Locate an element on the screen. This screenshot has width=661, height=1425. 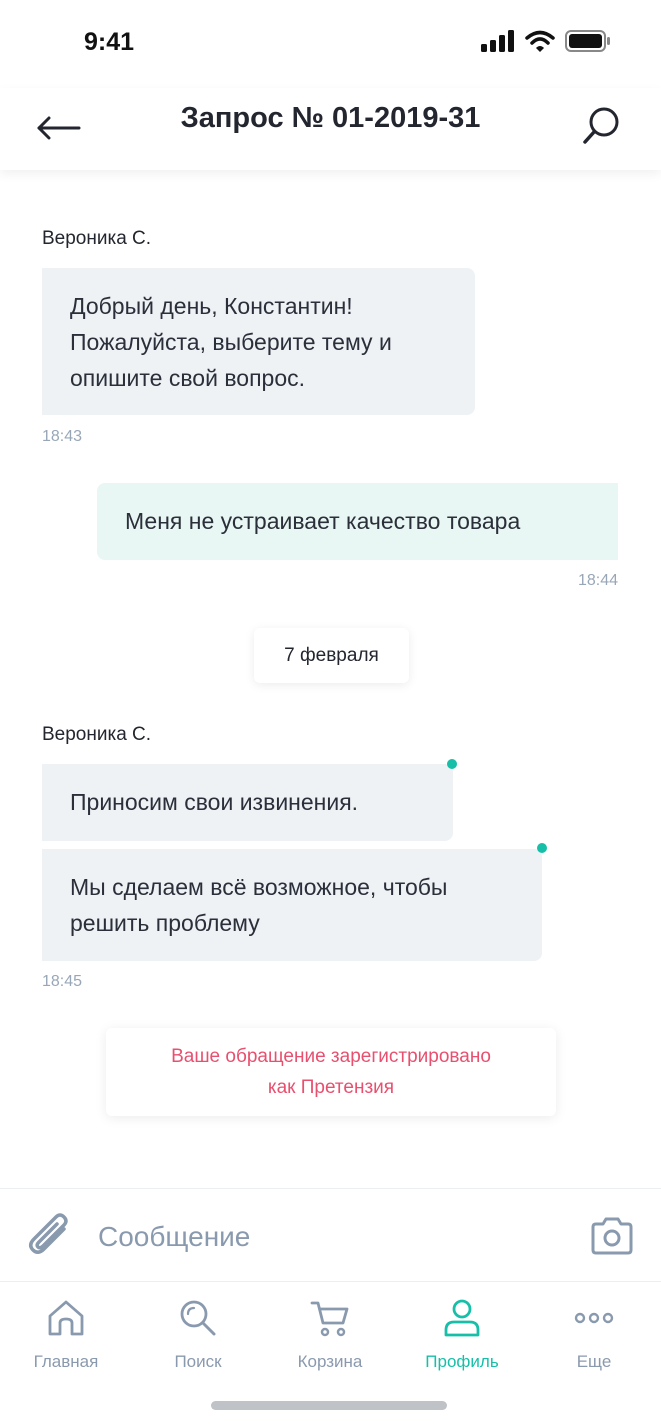
tab-label: Главная is located at coordinates (66, 1361).